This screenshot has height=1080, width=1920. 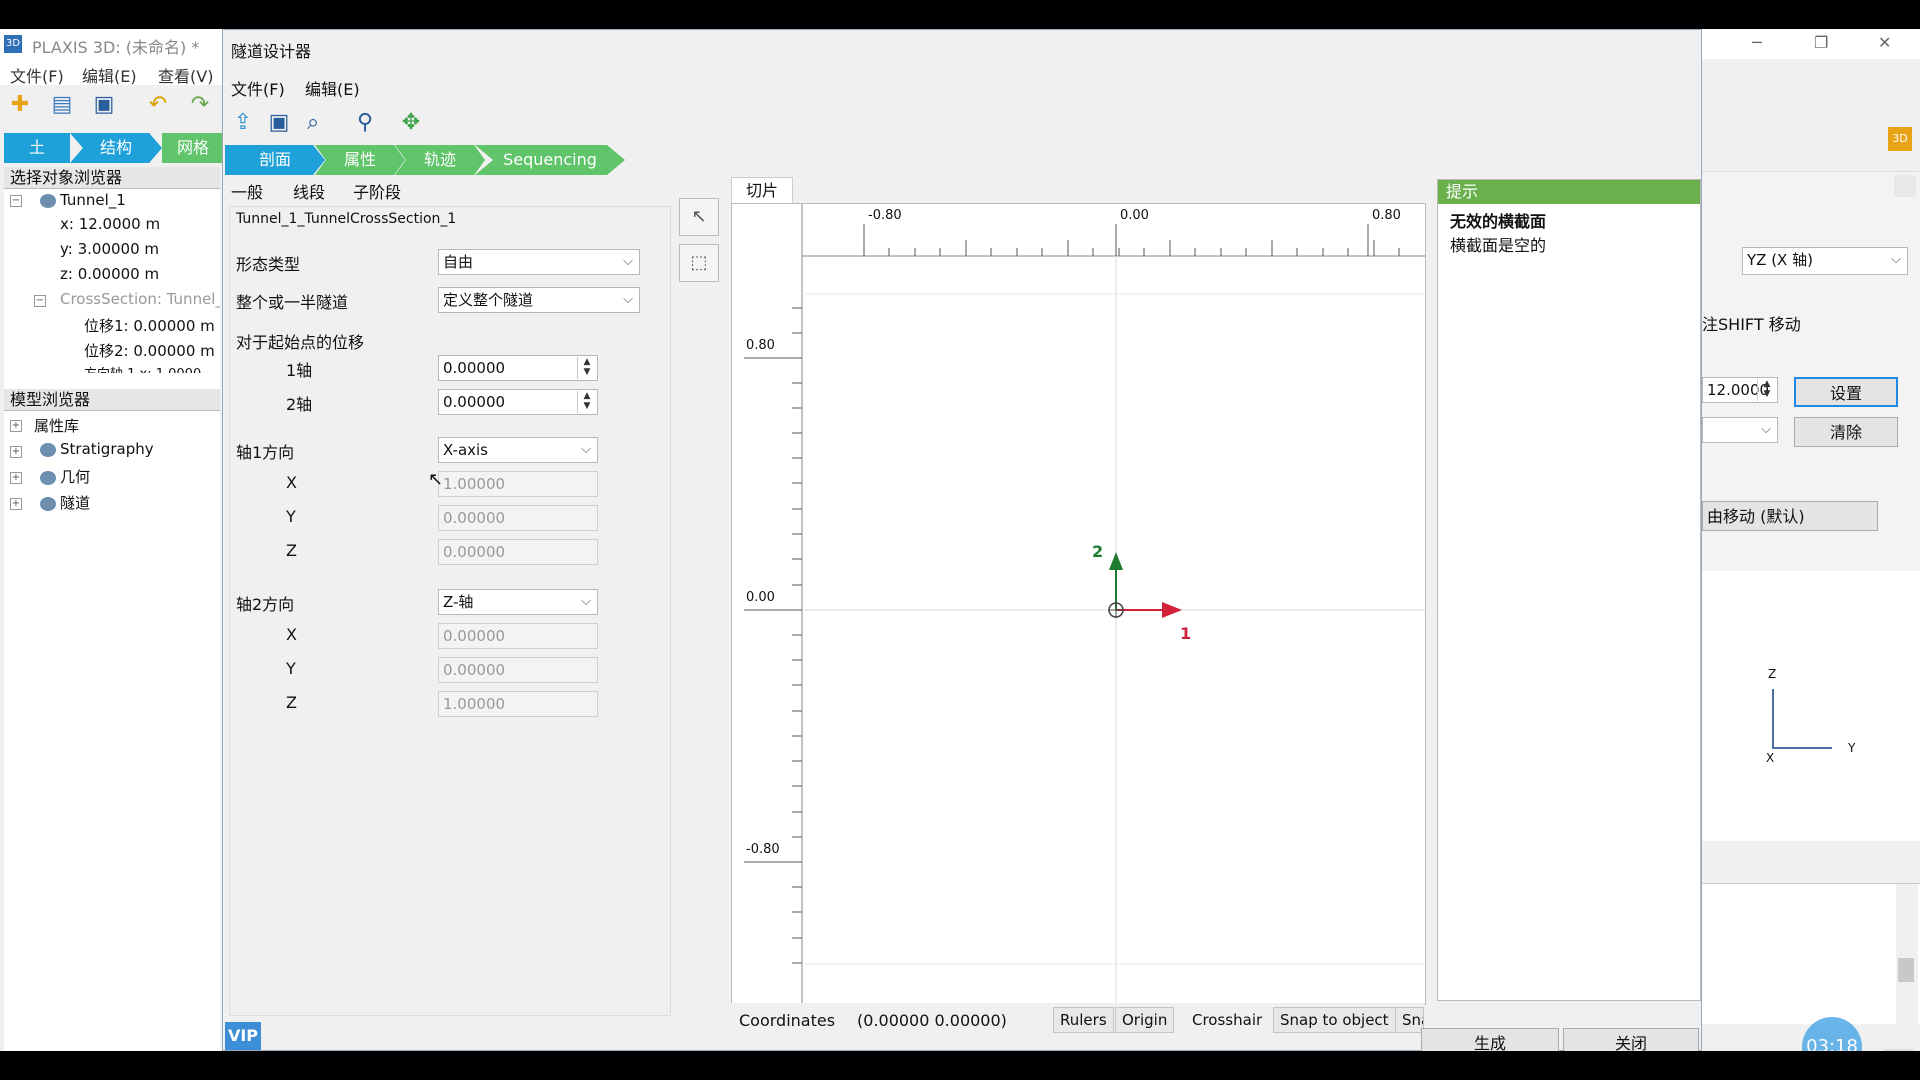 What do you see at coordinates (411, 123) in the screenshot?
I see `move-icon: ✥` at bounding box center [411, 123].